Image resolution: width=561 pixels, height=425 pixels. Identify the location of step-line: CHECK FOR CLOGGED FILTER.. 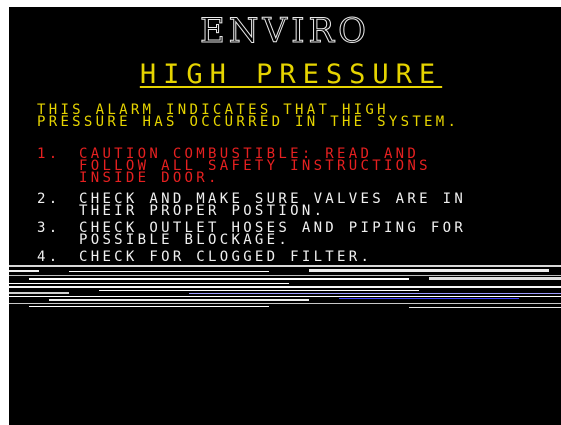
(226, 257).